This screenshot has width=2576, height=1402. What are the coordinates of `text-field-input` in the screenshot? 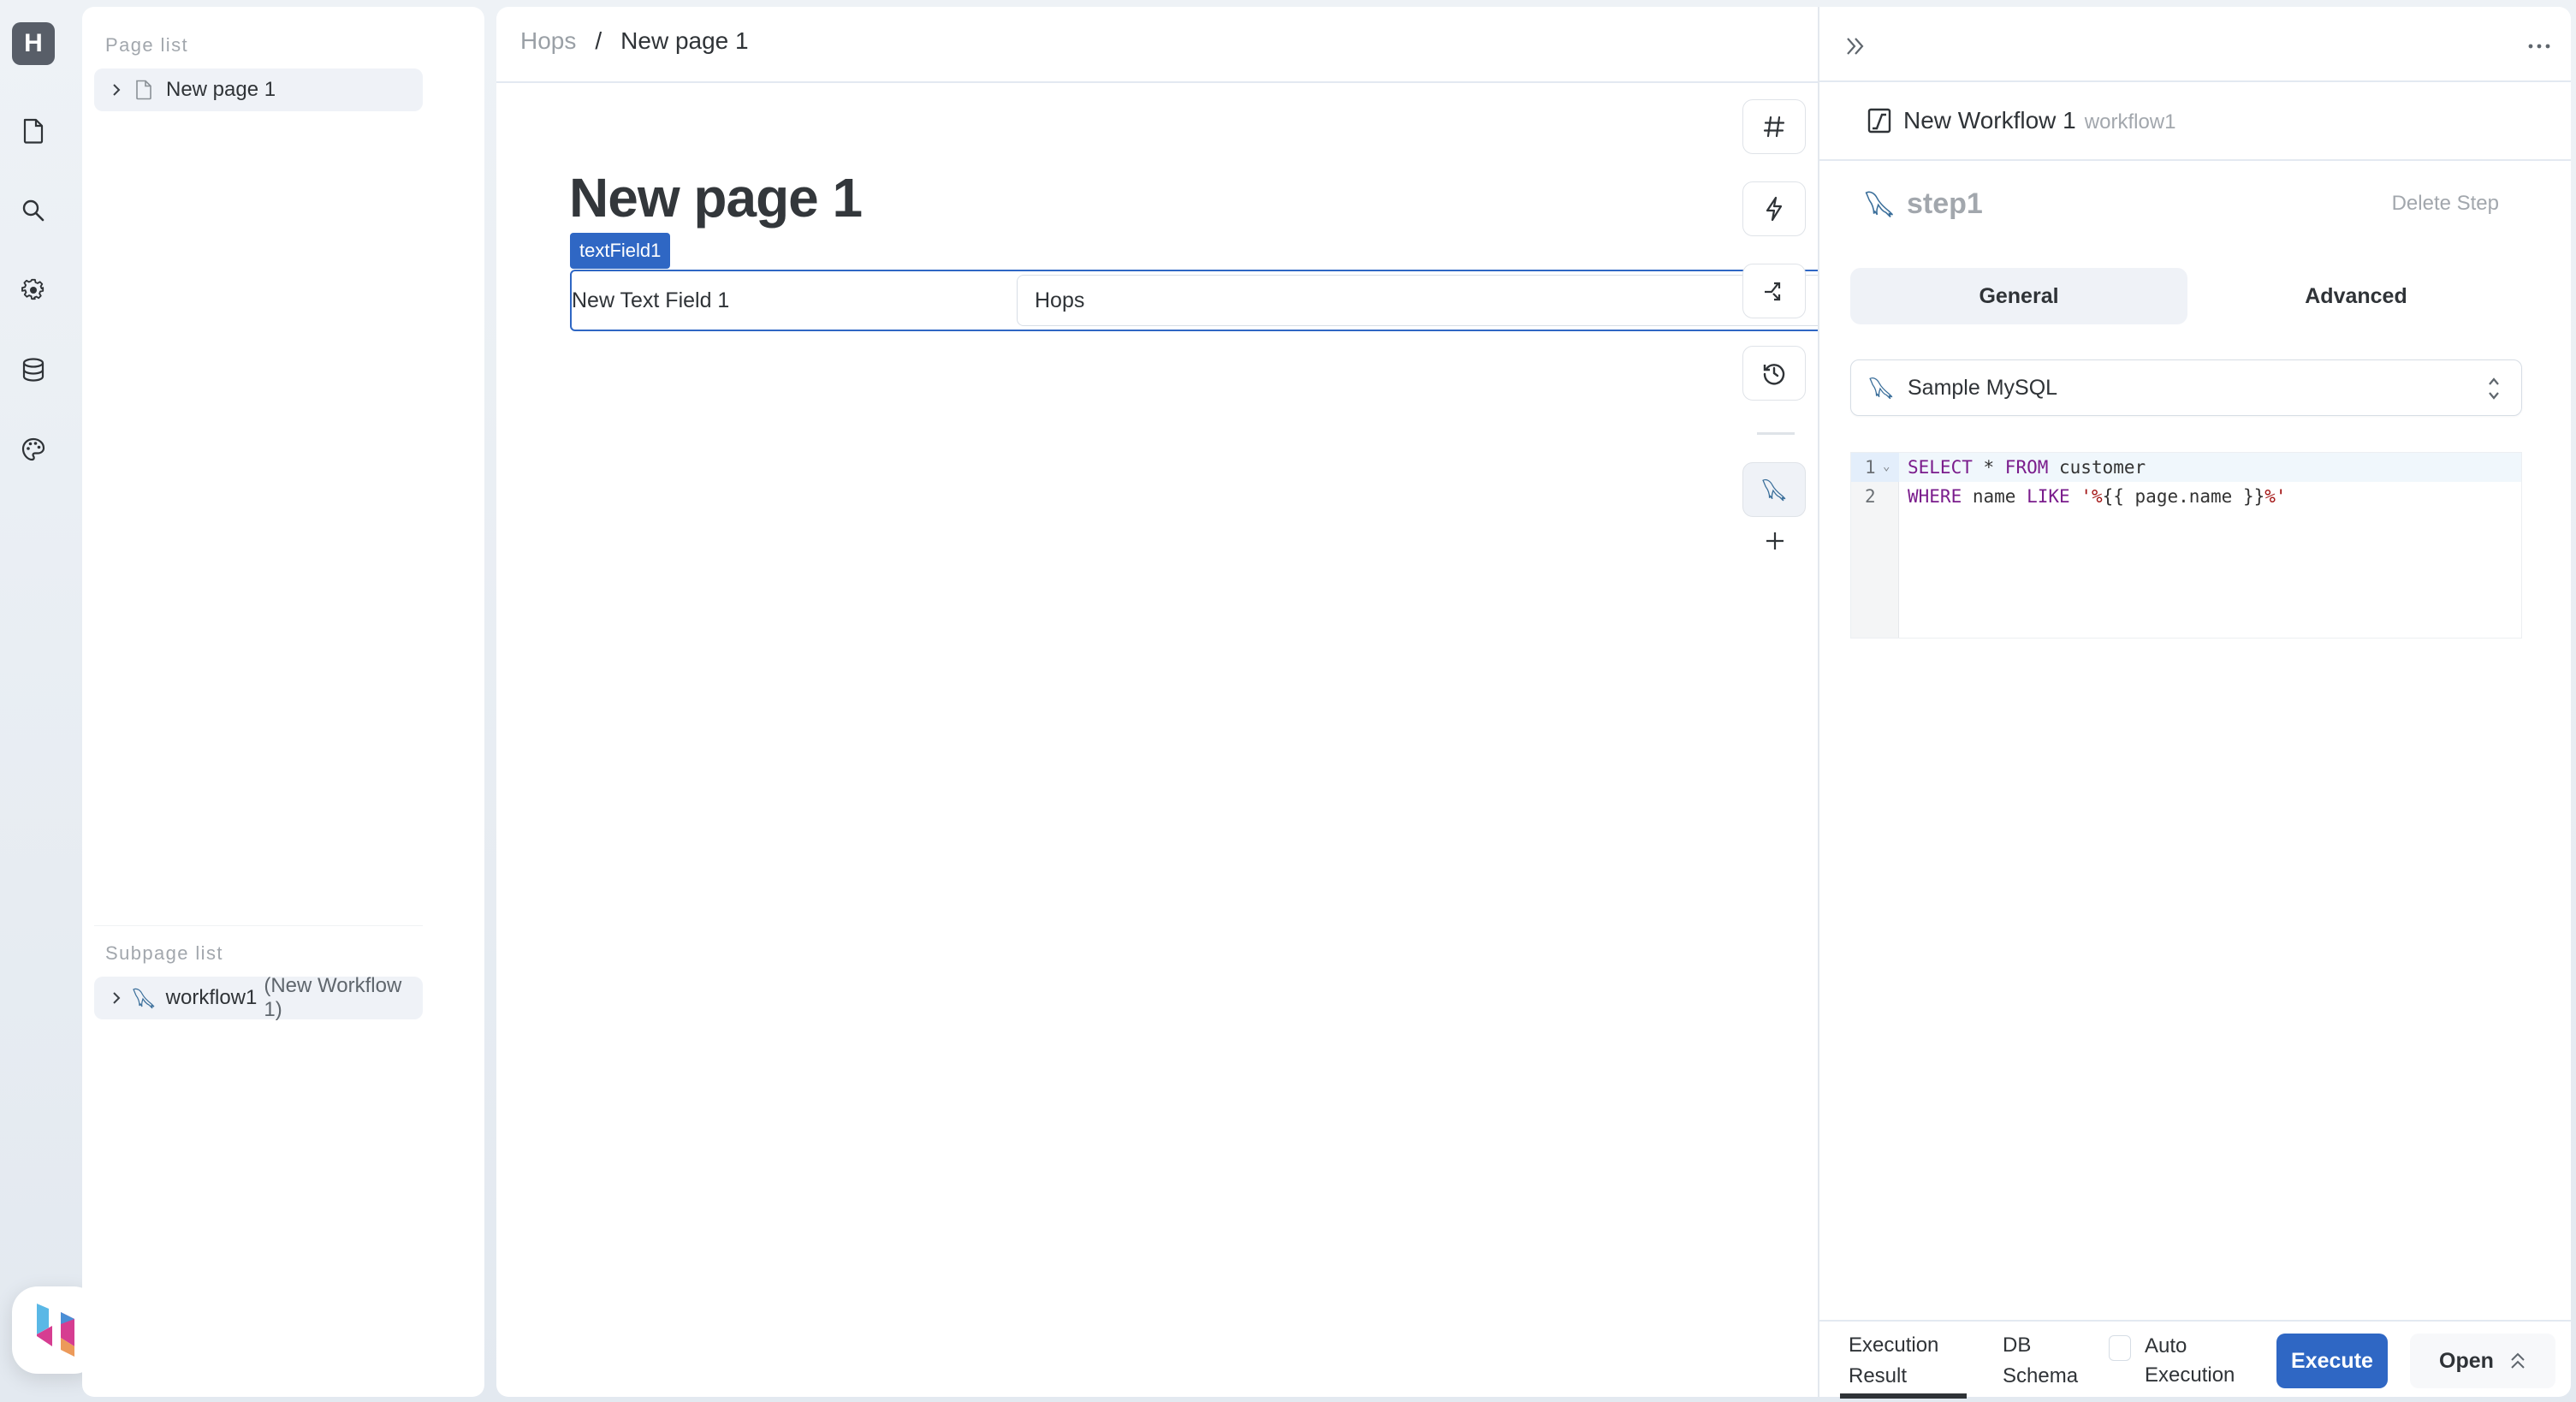 It's located at (1418, 300).